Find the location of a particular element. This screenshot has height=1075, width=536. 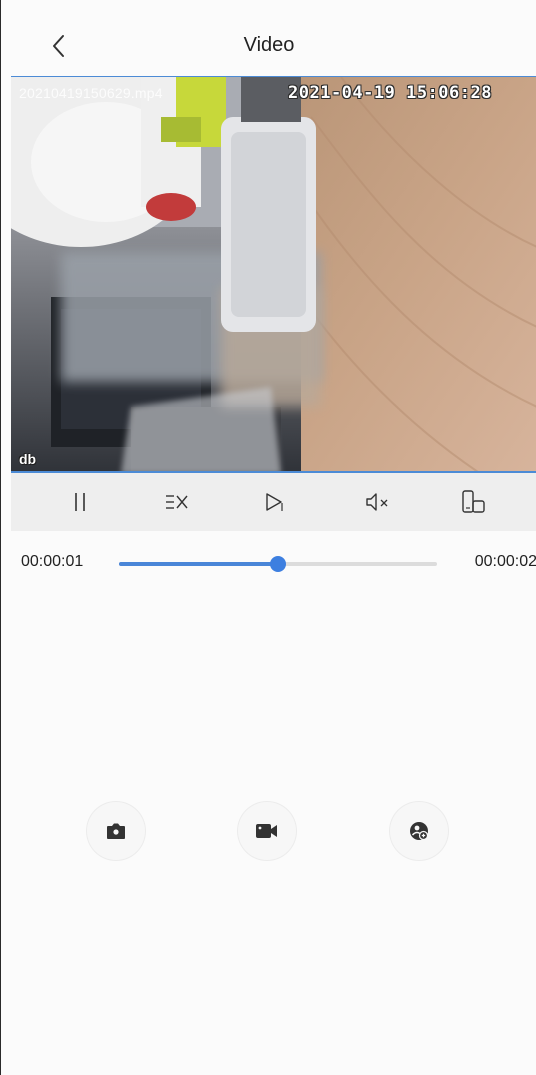

speed-button is located at coordinates (177, 502).